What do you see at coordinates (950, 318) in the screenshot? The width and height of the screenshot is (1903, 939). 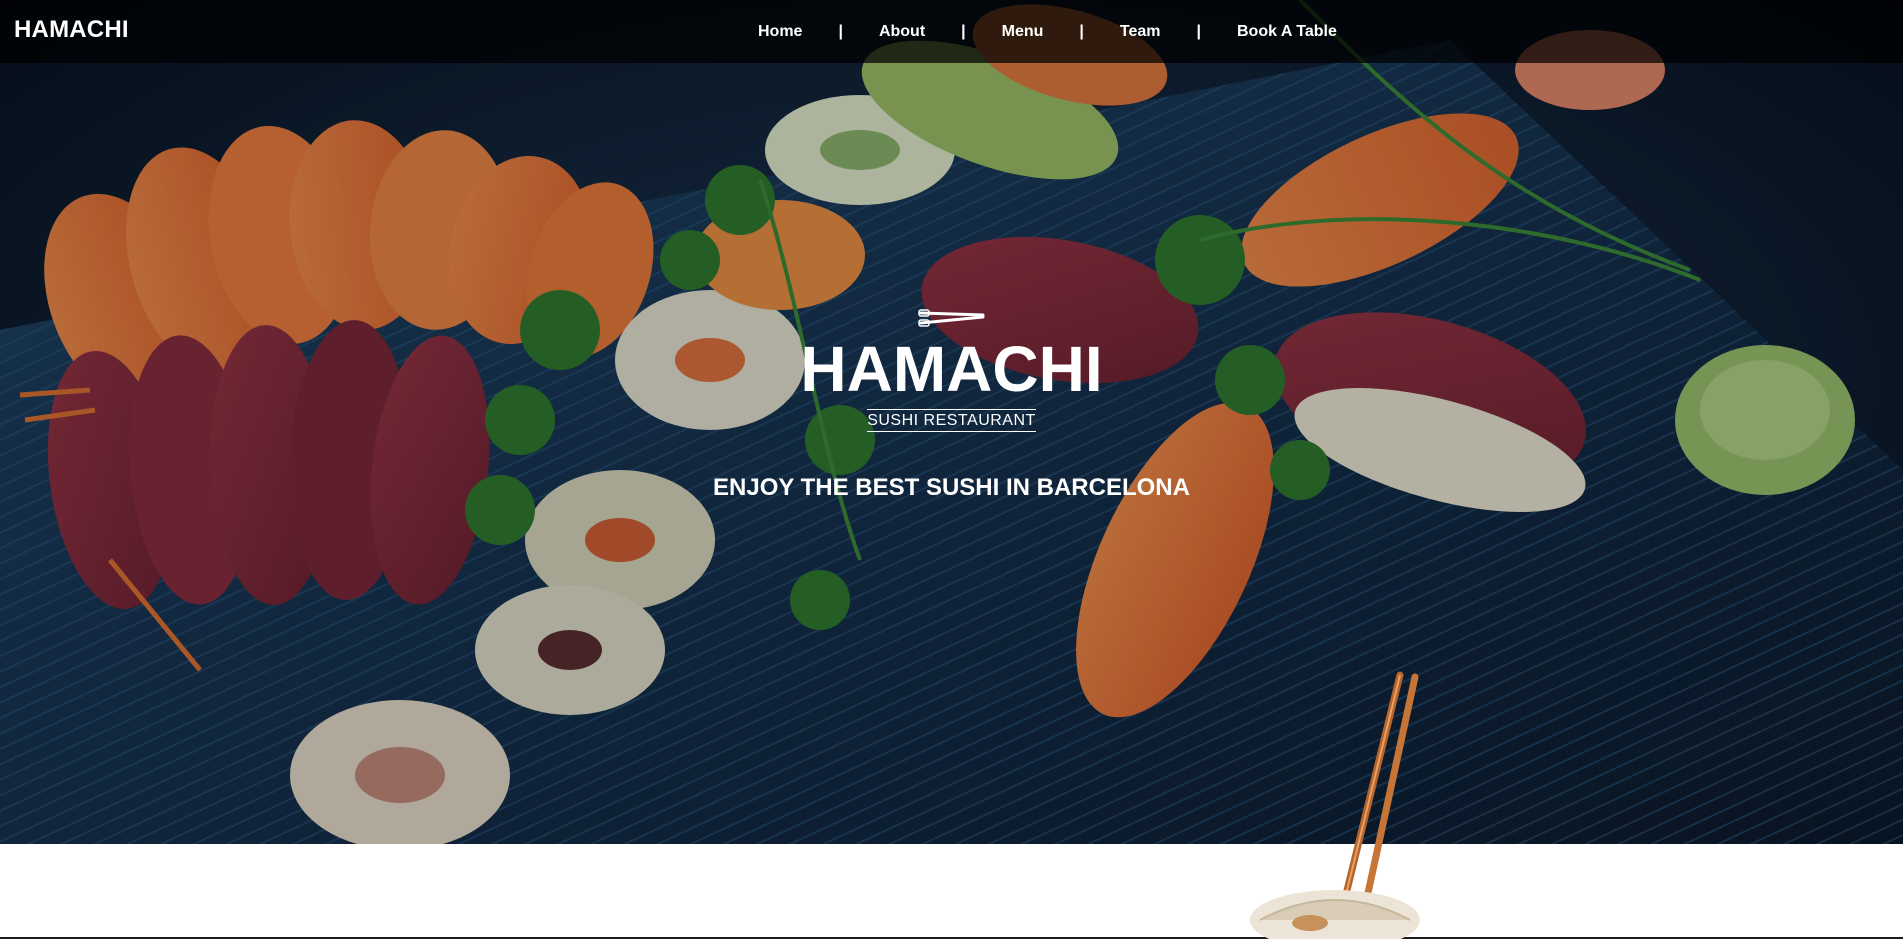 I see `chopsticks-icon` at bounding box center [950, 318].